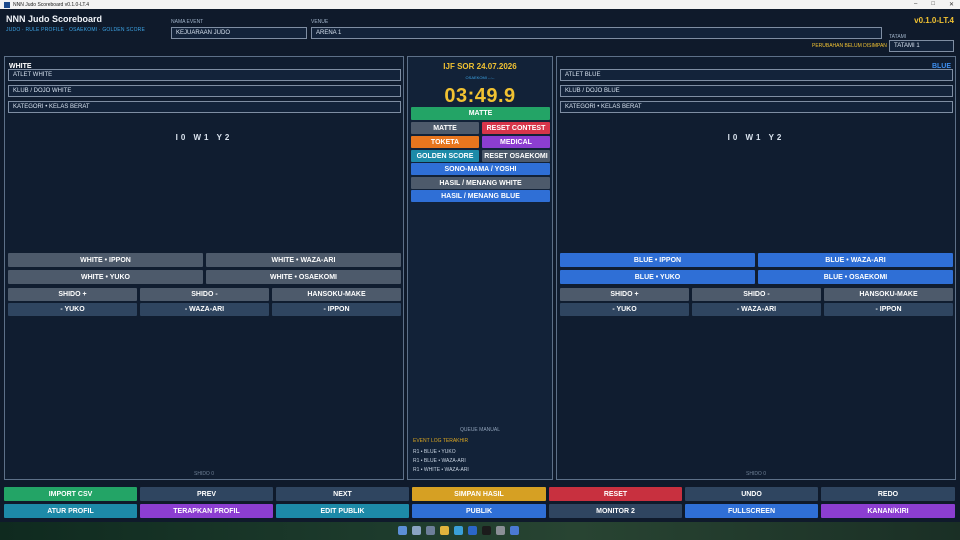 Image resolution: width=960 pixels, height=540 pixels. Describe the element at coordinates (479, 494) in the screenshot. I see `simpan-hasil-button: SIMPAN HASIL` at that location.